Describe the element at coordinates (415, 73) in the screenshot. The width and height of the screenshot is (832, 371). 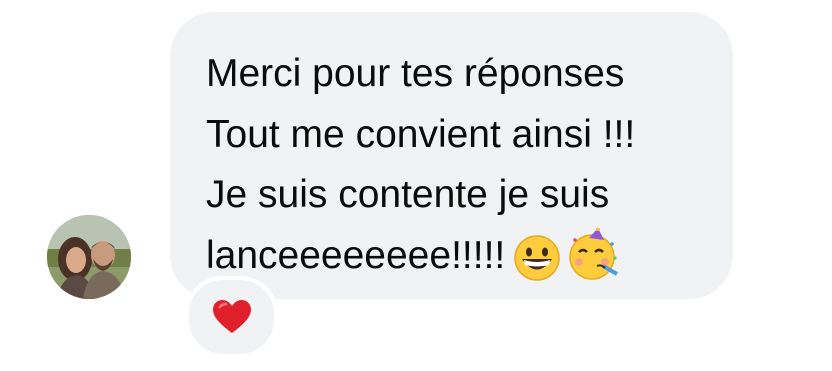
I see `message-line: Merci pour tes réponses` at that location.